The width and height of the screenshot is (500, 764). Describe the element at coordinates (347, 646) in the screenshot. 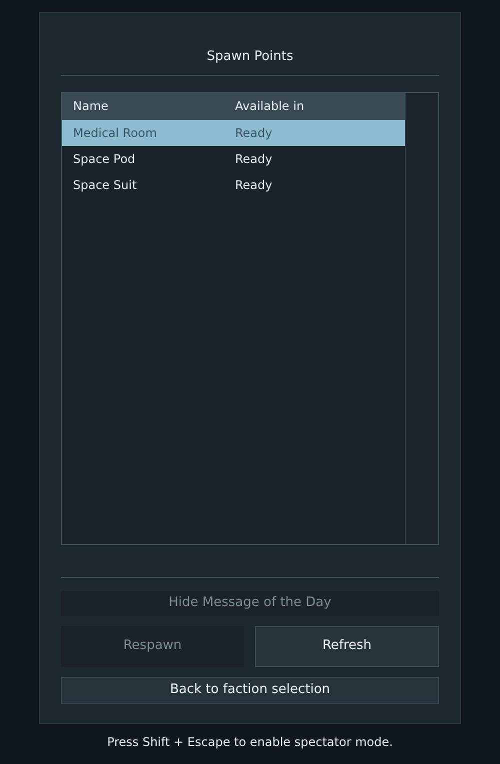

I see `refresh-button: Refresh` at that location.